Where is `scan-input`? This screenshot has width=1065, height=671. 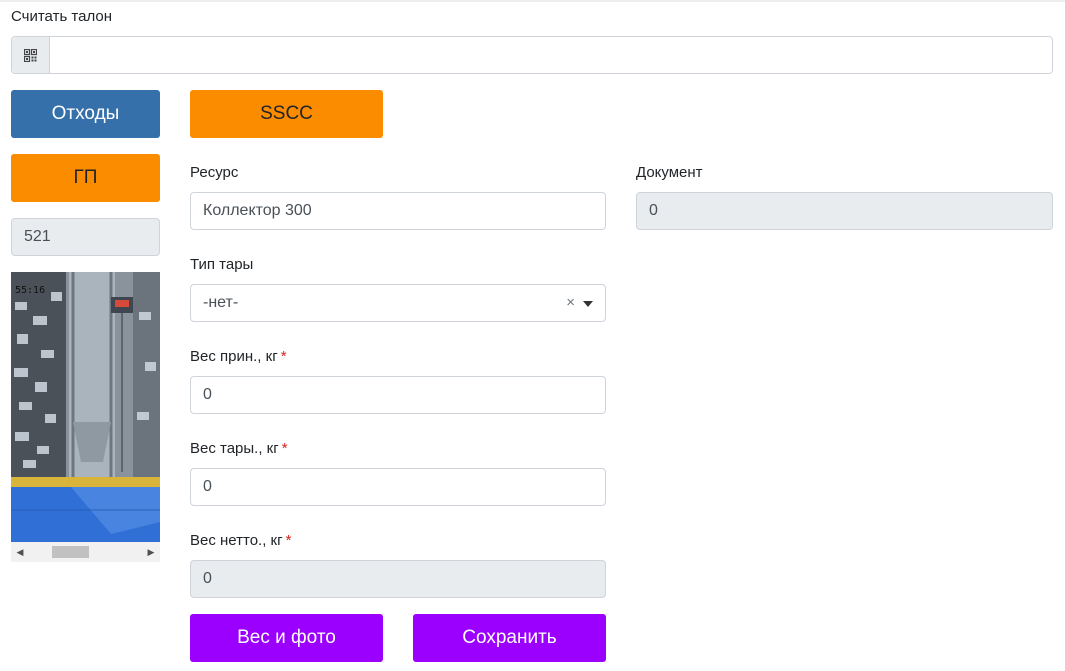 scan-input is located at coordinates (551, 55).